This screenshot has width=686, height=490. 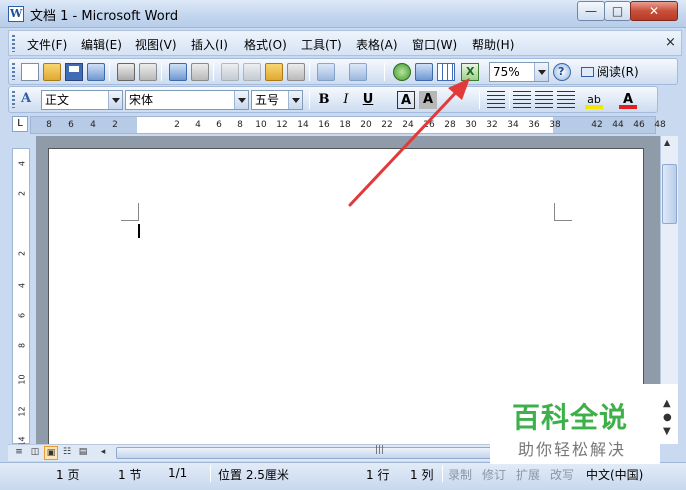 I want to click on minimize-icon: —, so click(x=591, y=11).